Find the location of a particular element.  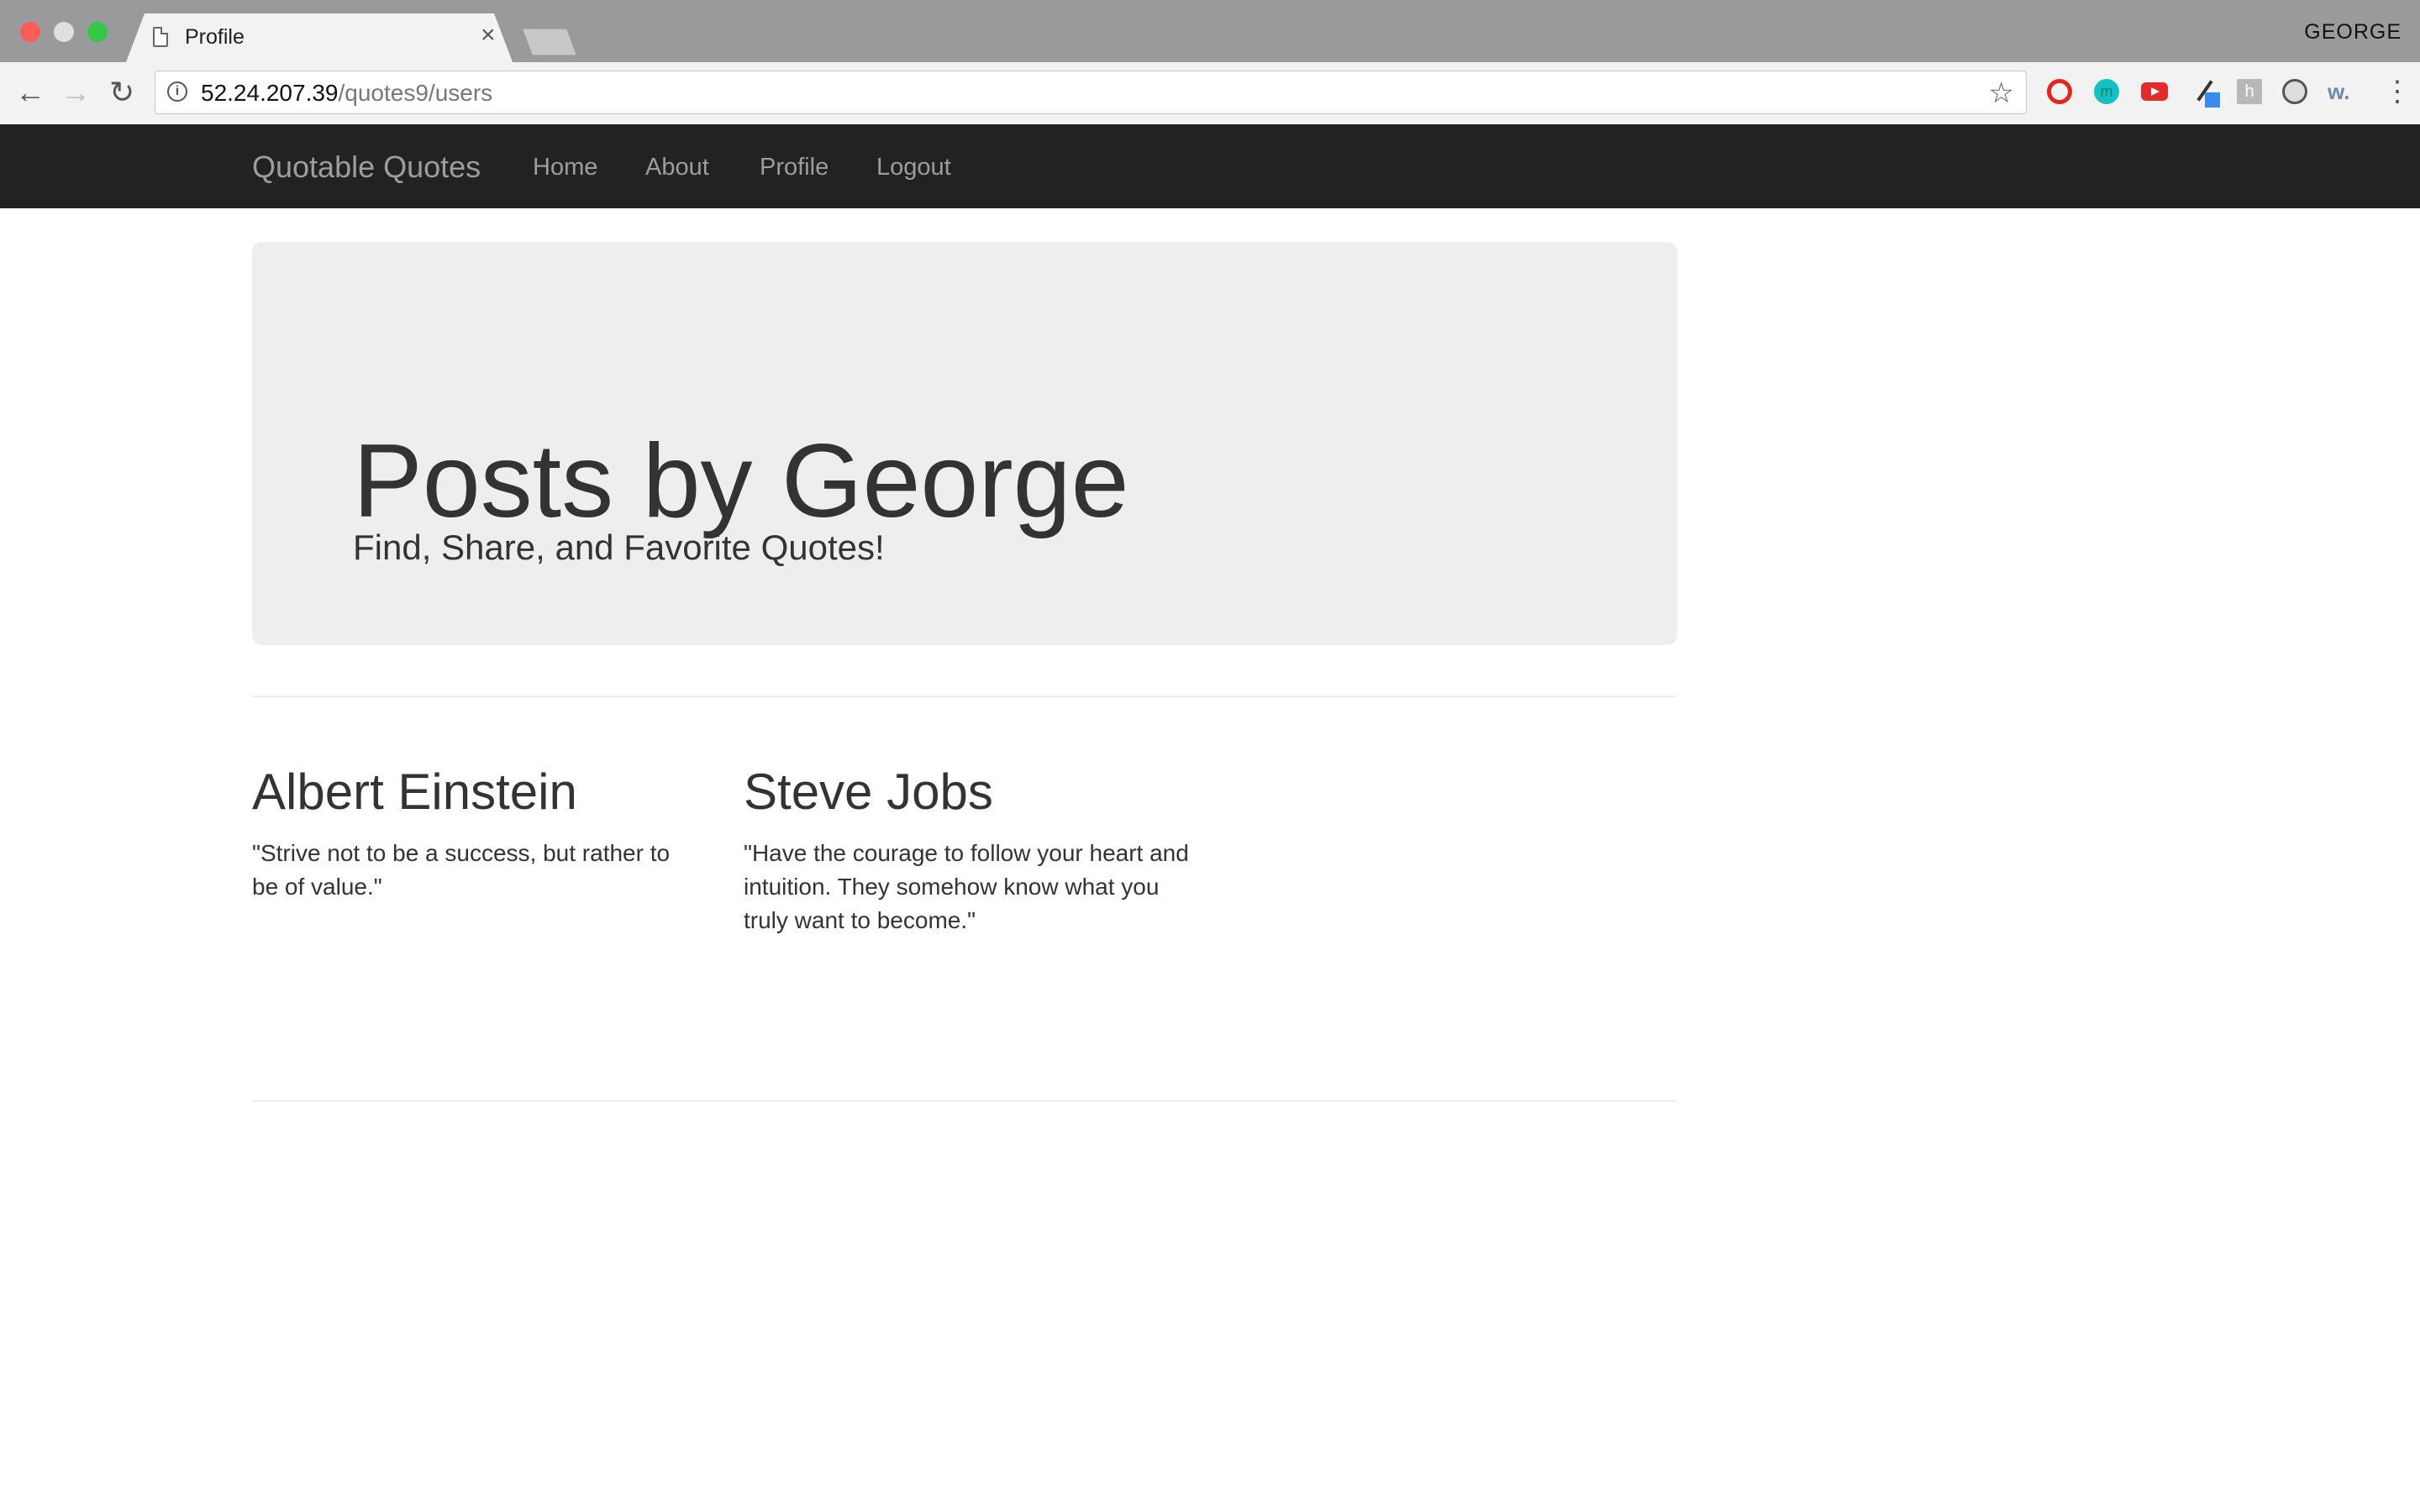

w-extension-icon: w. is located at coordinates (2340, 91).